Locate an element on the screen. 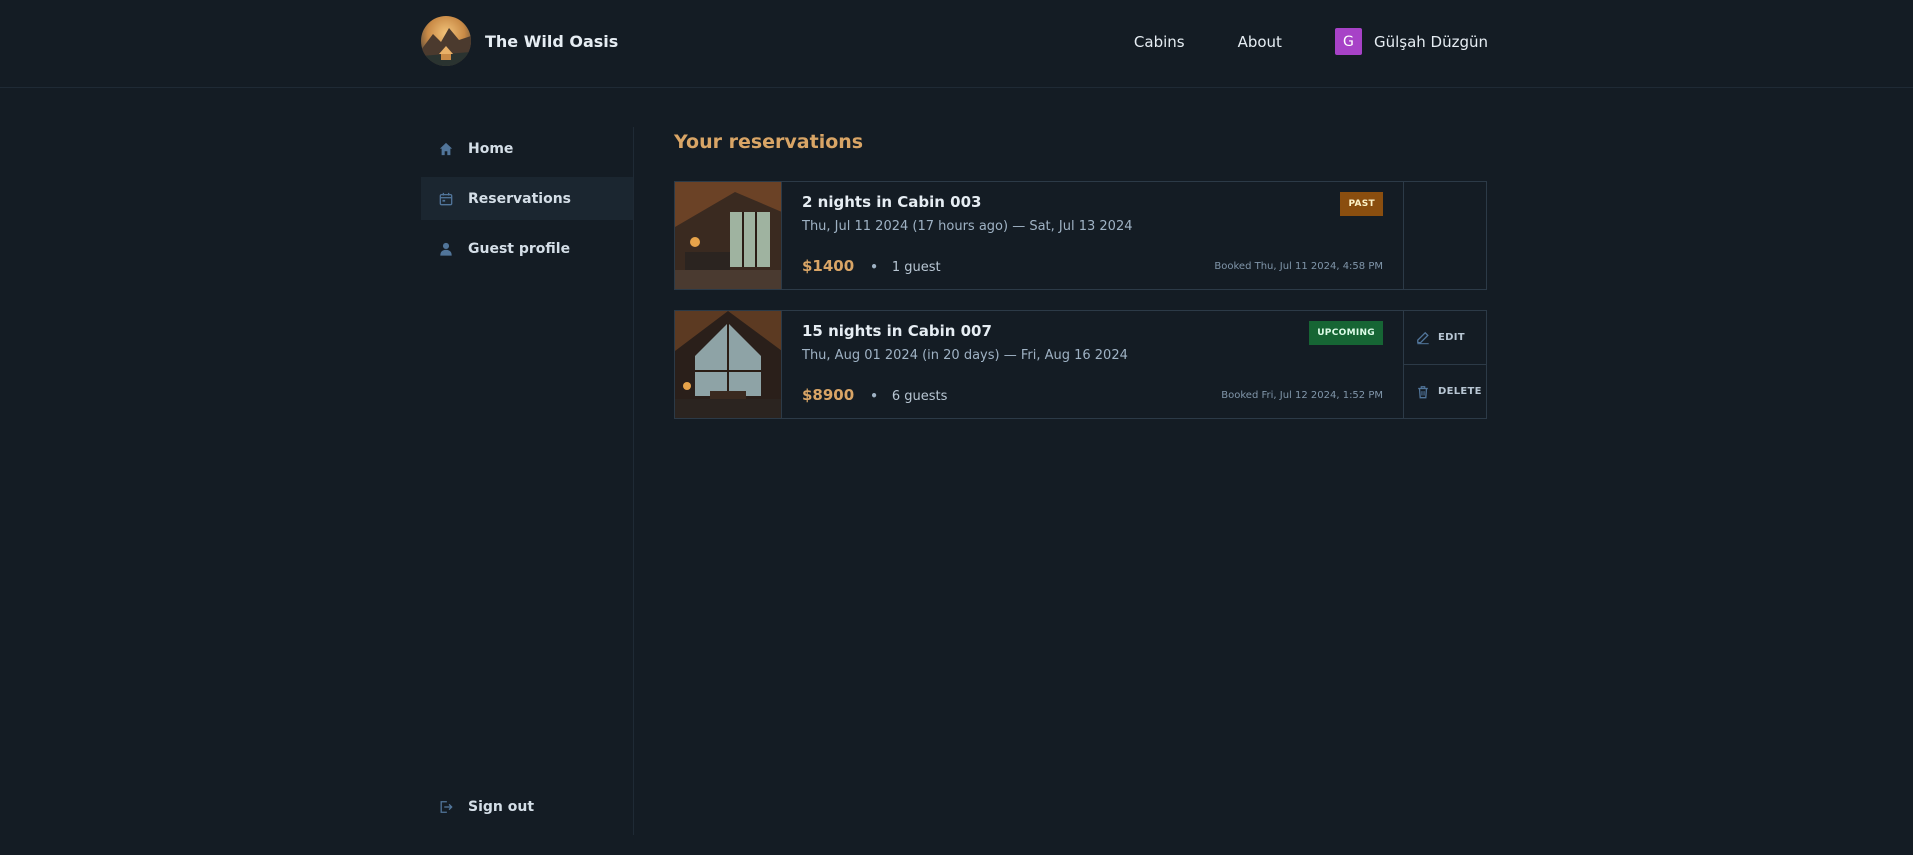 This screenshot has width=1913, height=855. reservation-price-row: $1400 • 1 guest is located at coordinates (871, 266).